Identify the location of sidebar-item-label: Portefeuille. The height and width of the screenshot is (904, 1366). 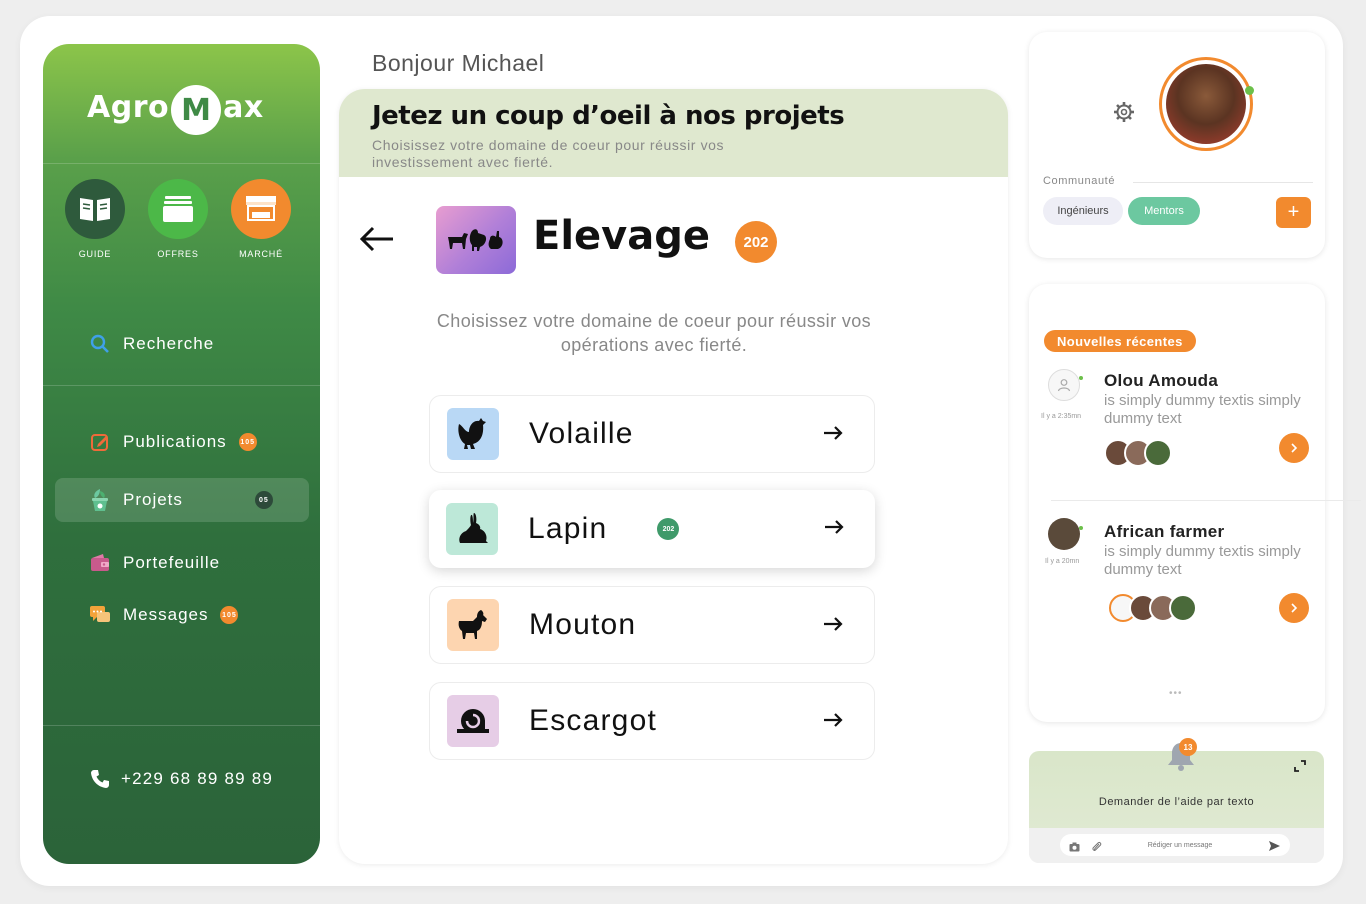
(172, 562).